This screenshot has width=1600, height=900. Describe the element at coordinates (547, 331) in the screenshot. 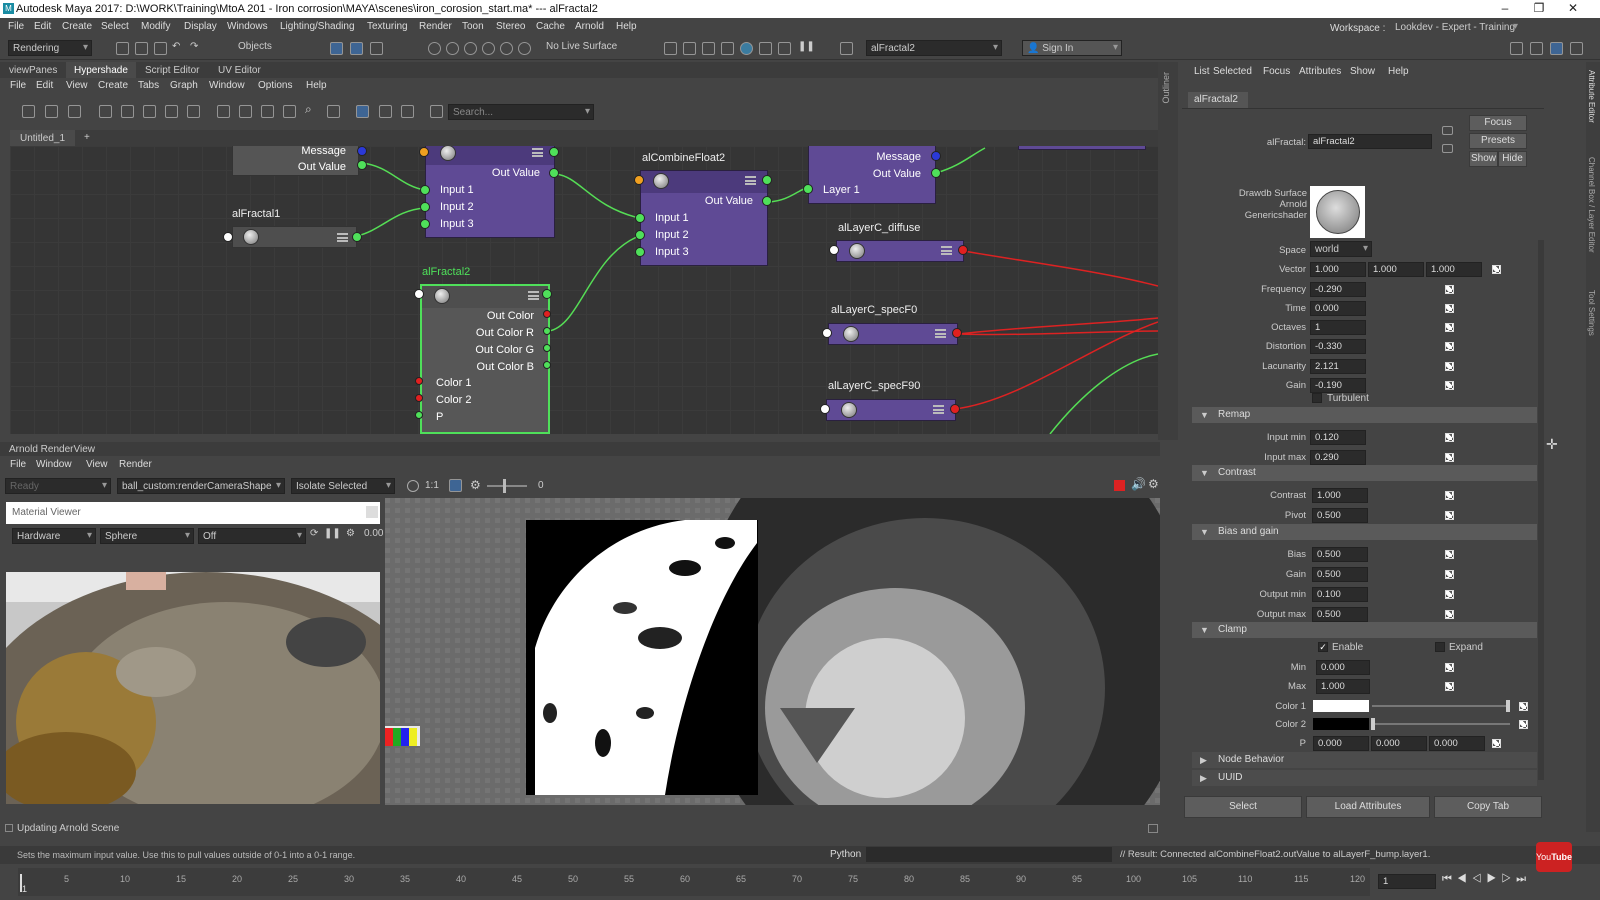

I see `out-color-r-dot` at that location.